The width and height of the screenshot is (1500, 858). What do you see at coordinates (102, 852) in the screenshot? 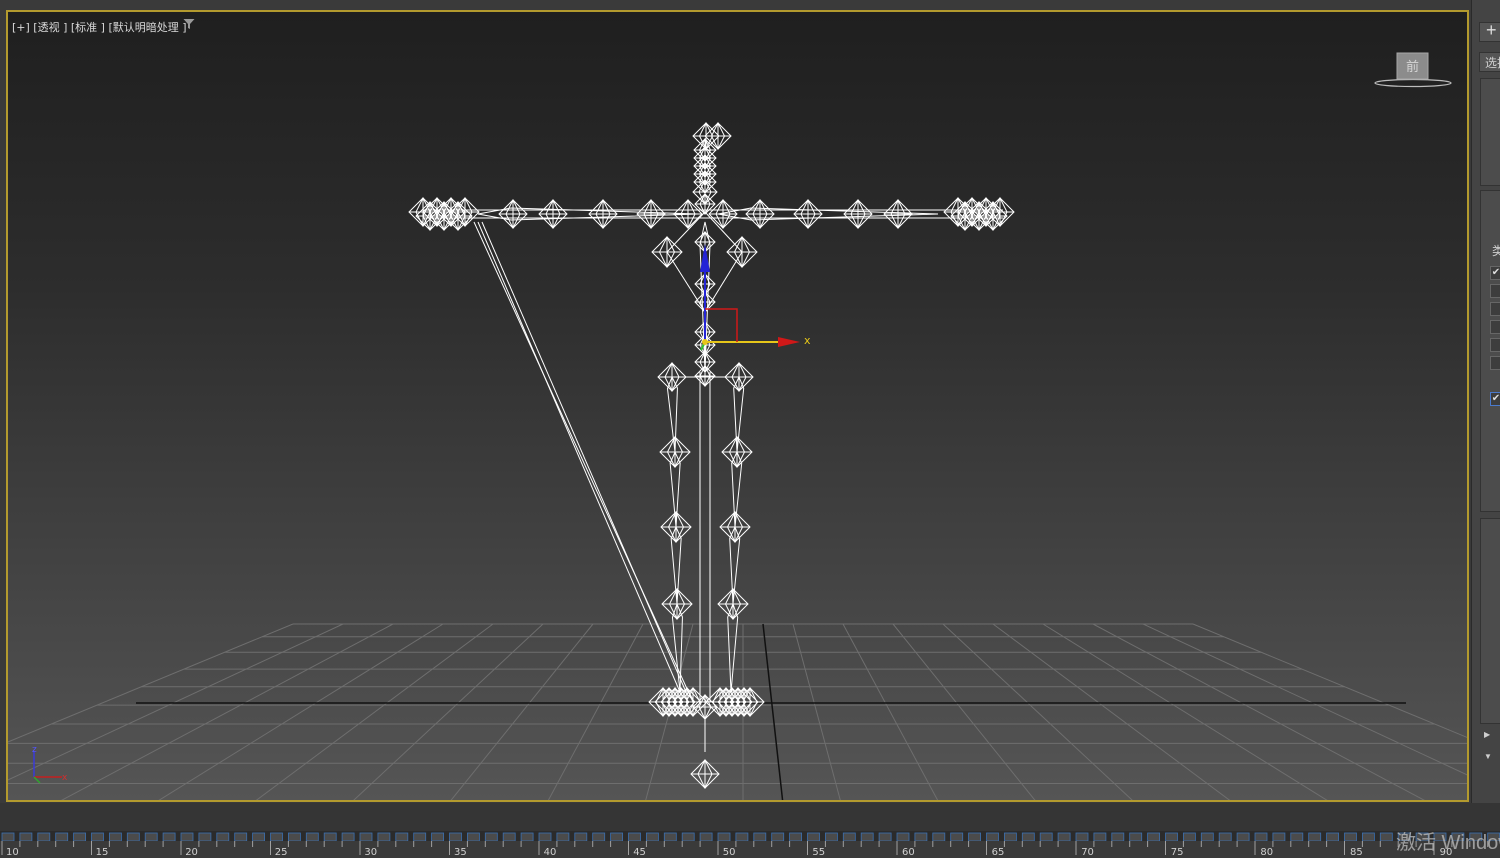
I see `ruler-label: 15` at bounding box center [102, 852].